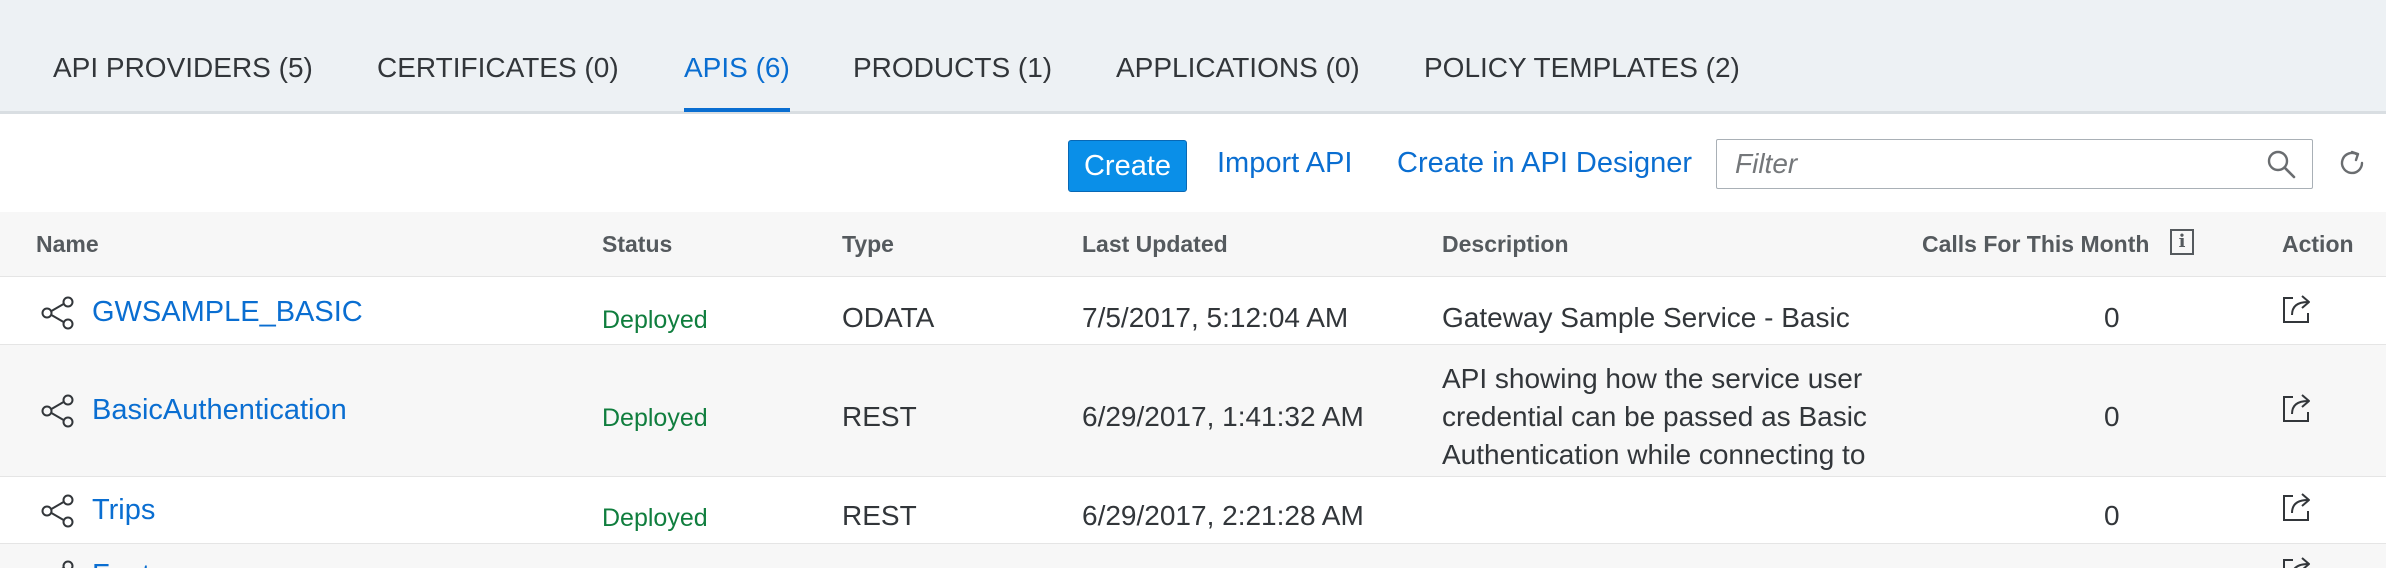  Describe the element at coordinates (2352, 163) in the screenshot. I see `refresh-icon` at that location.